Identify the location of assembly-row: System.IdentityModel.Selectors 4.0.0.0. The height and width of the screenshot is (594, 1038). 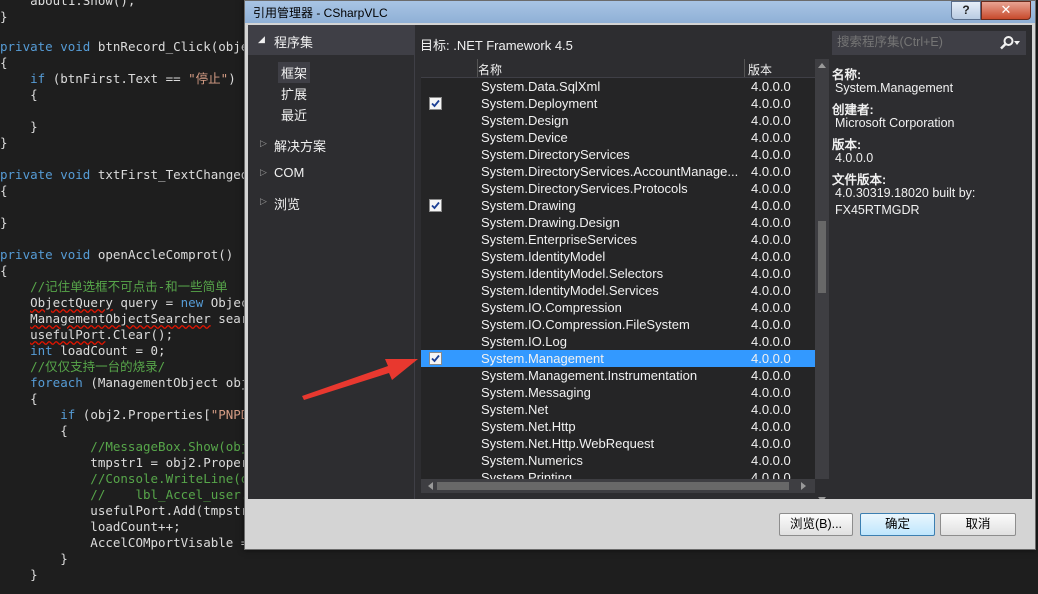
(618, 273).